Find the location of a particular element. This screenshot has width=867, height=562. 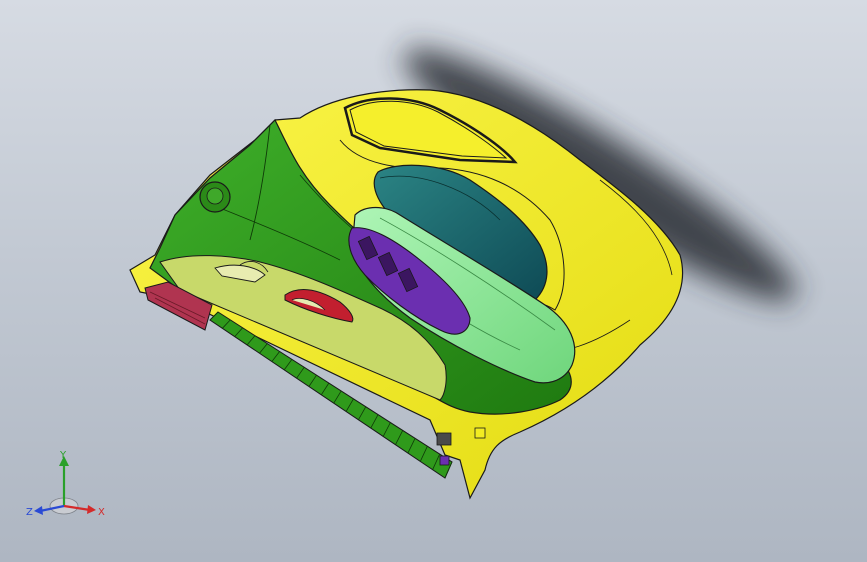

z-axis-label: Z is located at coordinates (29, 512).